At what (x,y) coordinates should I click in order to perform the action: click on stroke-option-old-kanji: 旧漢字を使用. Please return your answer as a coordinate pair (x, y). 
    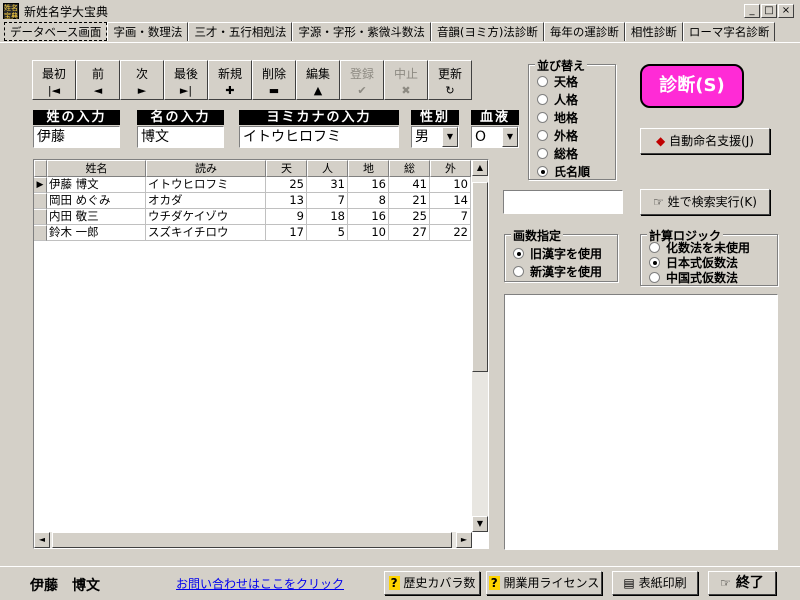
    Looking at the image, I should click on (557, 253).